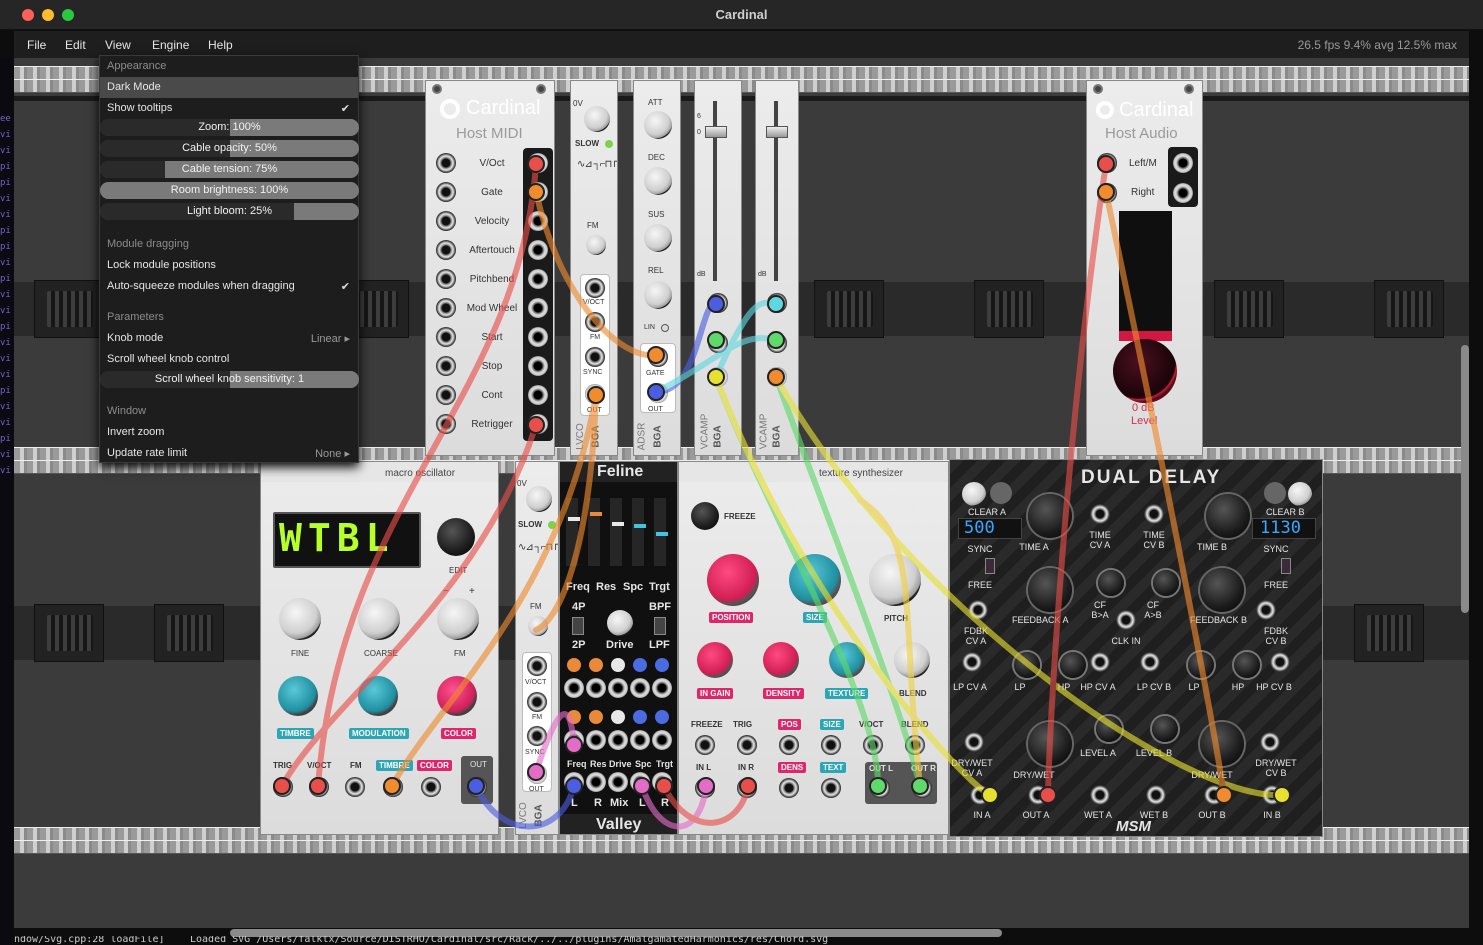  I want to click on clear-a-jack, so click(974, 494).